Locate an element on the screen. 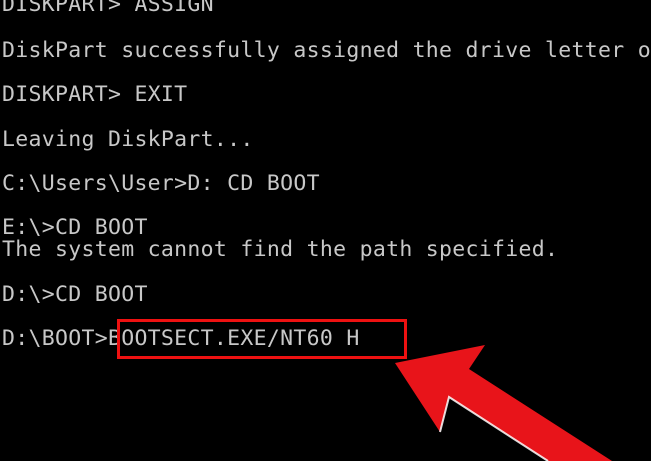 This screenshot has width=651, height=461. console-prompt: D:\BOOT> is located at coordinates (55, 338).